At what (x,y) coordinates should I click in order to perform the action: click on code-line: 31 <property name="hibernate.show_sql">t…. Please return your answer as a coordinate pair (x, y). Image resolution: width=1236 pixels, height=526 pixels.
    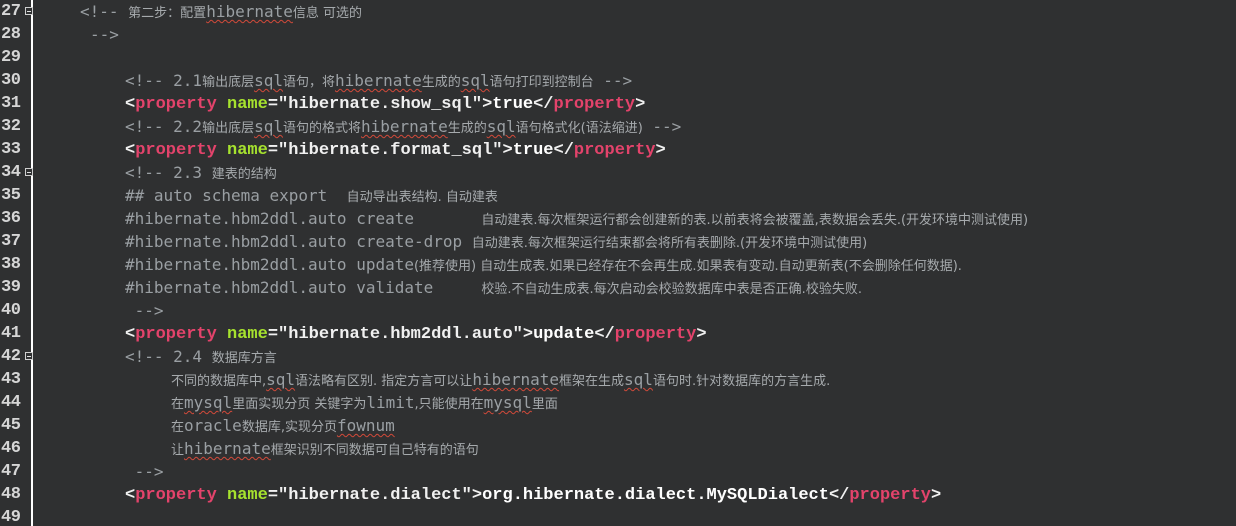
    Looking at the image, I should click on (618, 103).